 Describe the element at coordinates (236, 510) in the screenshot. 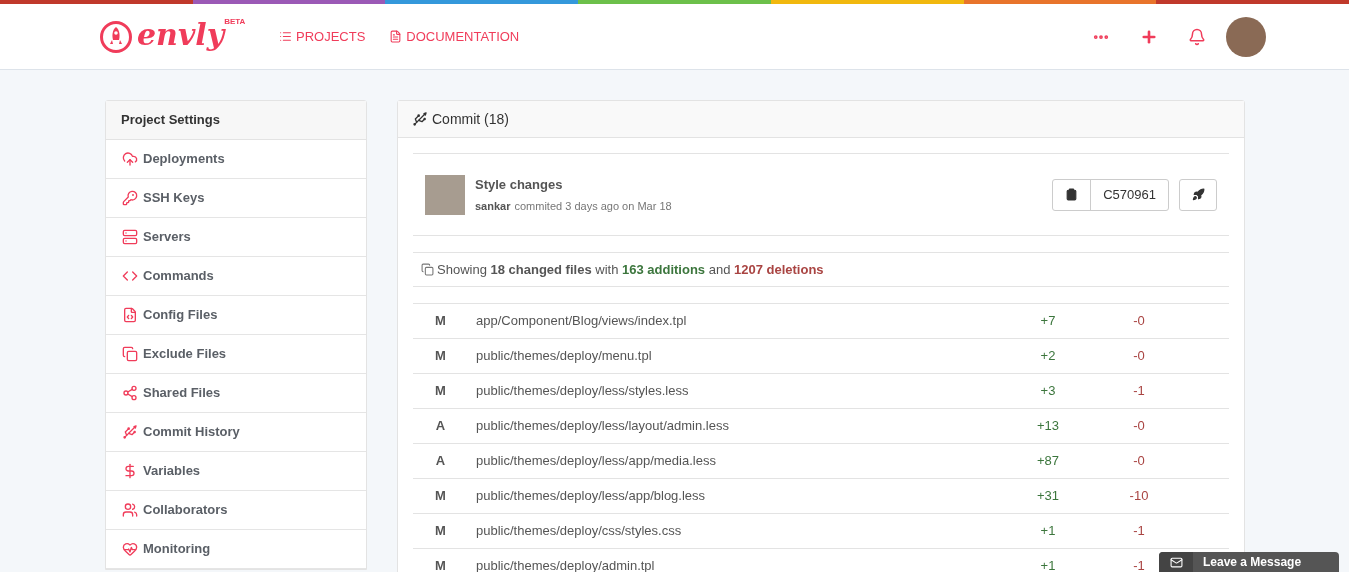

I see `sidebar-item: Collaborators` at that location.